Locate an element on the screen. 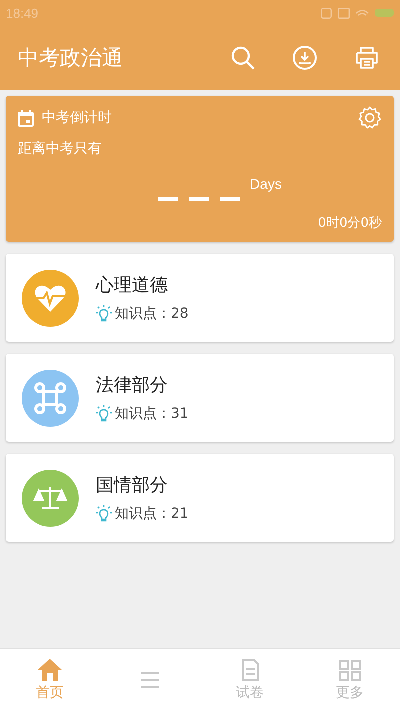 This screenshot has width=400, height=711. countdown-subtitle: 距离中考只有 is located at coordinates (60, 149).